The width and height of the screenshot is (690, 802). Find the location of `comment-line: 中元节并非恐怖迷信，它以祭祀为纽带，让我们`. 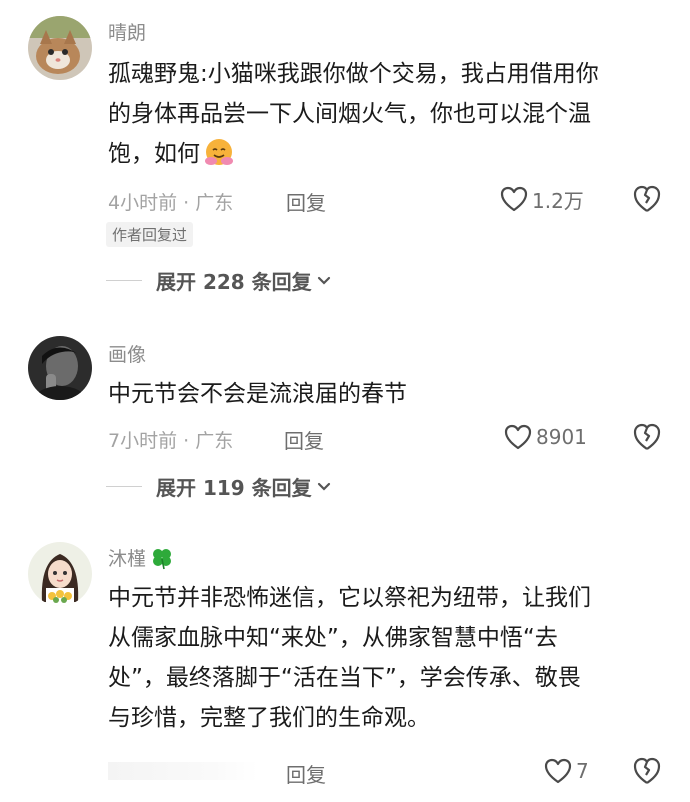

comment-line: 中元节并非恐怖迷信，它以祭祀为纽带，让我们 is located at coordinates (349, 598).